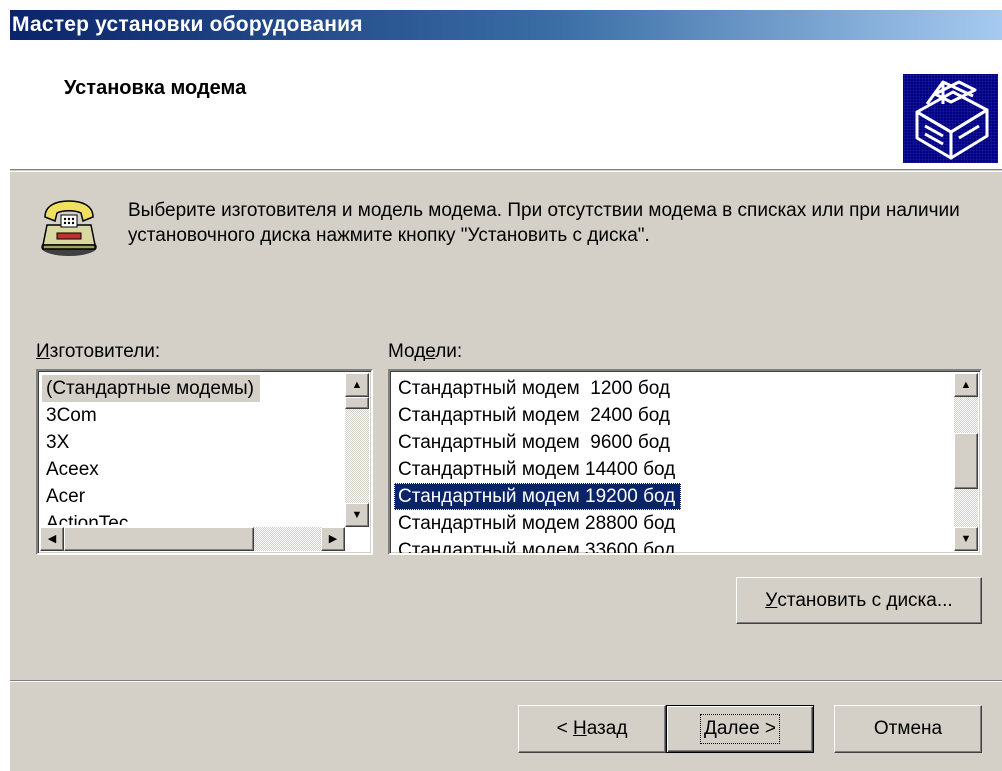 Image resolution: width=1002 pixels, height=771 pixels. I want to click on list-item: 3X, so click(192, 442).